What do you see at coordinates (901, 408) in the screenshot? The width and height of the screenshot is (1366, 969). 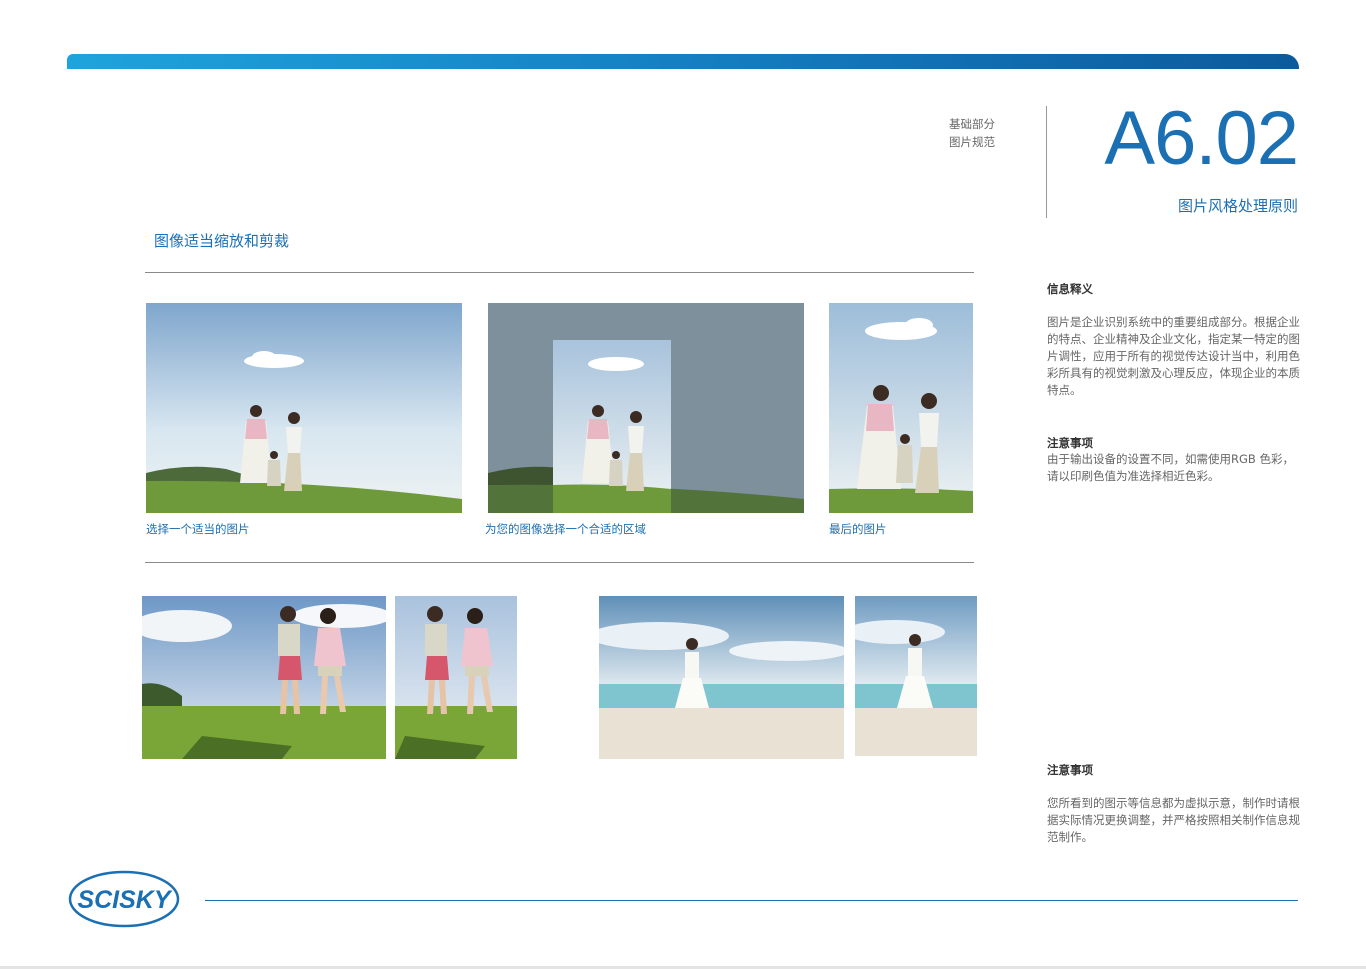 I see `photo-final-crop` at bounding box center [901, 408].